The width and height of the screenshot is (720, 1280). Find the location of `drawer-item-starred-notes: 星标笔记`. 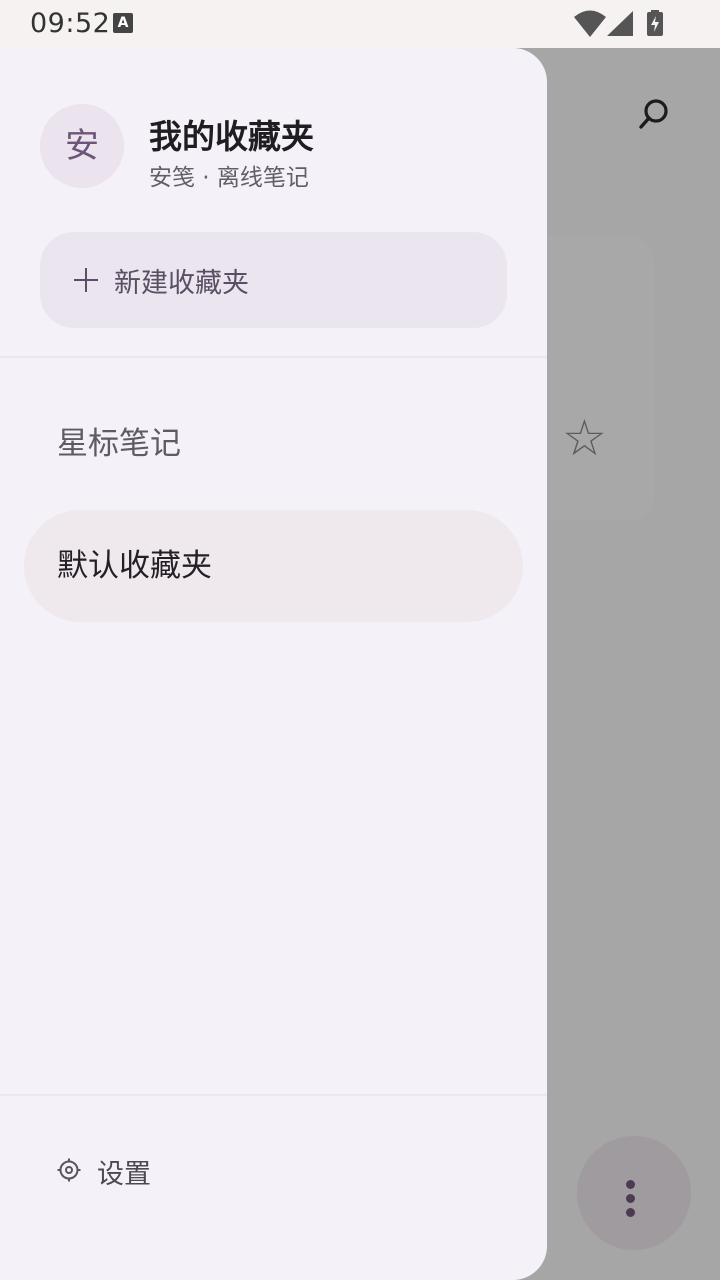

drawer-item-starred-notes: 星标笔记 is located at coordinates (273, 444).